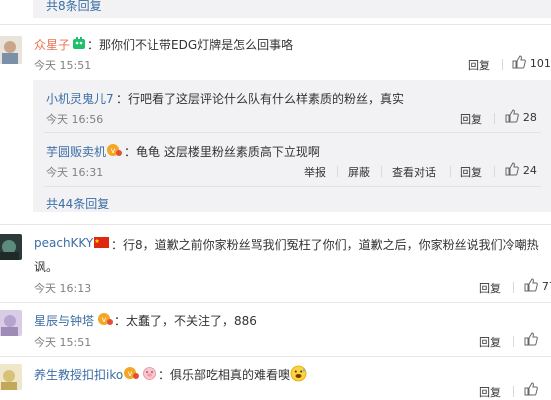  I want to click on comment-text: ：那你们不让带EDG灯牌是怎么回事咯, so click(190, 45).